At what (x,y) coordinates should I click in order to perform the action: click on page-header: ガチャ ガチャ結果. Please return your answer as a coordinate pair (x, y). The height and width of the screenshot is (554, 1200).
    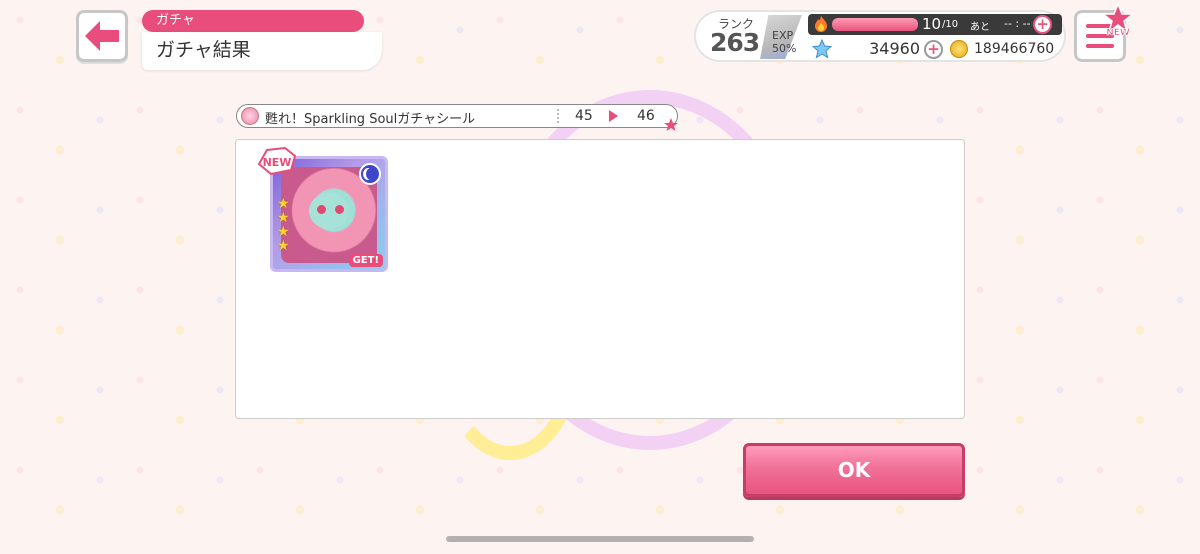
    Looking at the image, I should click on (262, 40).